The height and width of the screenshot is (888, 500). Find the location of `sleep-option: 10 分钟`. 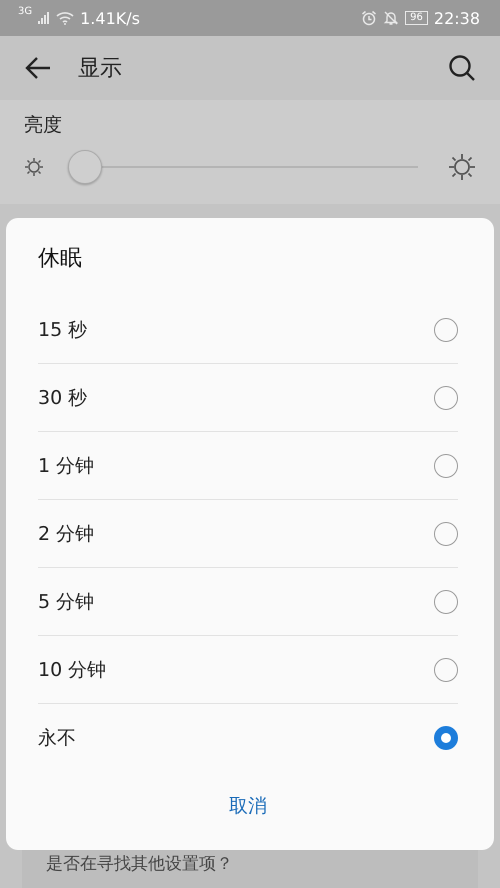

sleep-option: 10 分钟 is located at coordinates (248, 670).